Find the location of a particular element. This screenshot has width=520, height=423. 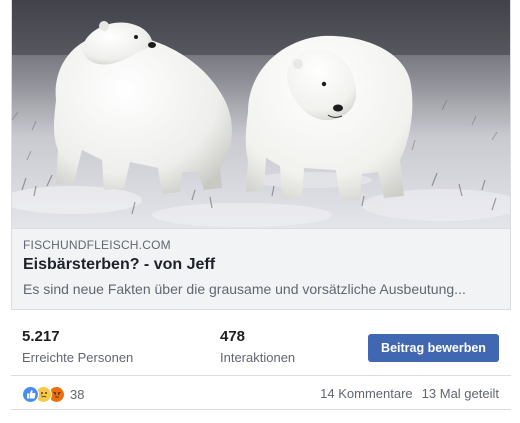

reactions-summary: 38 is located at coordinates (53, 394).